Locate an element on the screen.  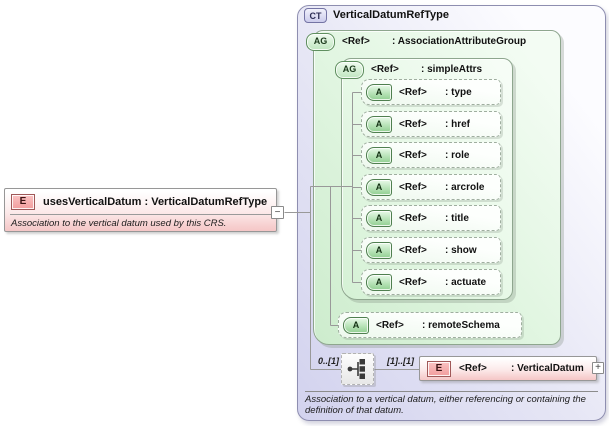
child-element-verticaldatum: E <Ref> : VerticalDatum is located at coordinates (508, 368).